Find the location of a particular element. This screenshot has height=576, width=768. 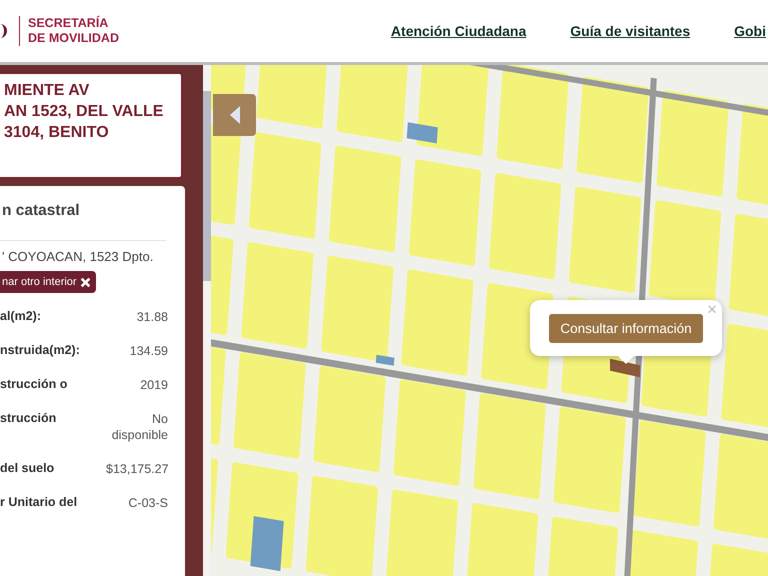

field-value: C-03-S is located at coordinates (147, 503).